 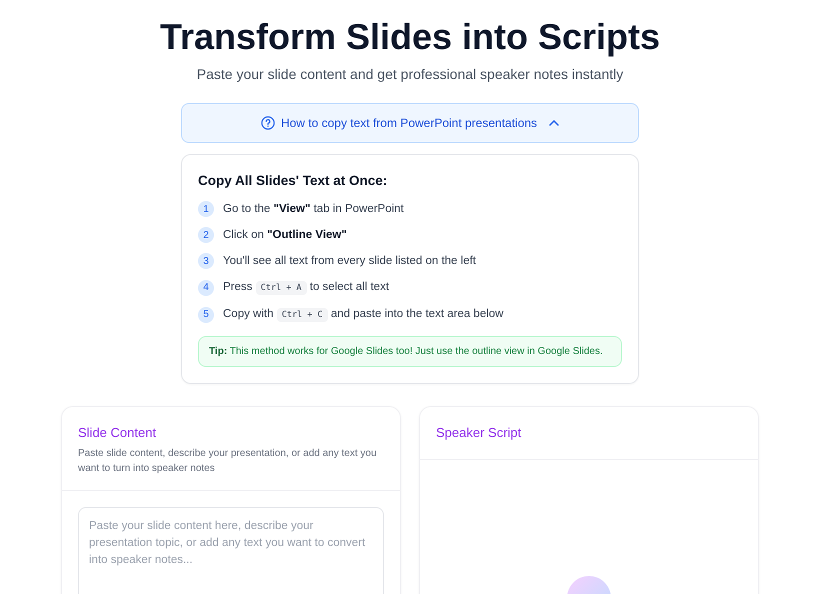 I want to click on step-number: 4, so click(x=206, y=288).